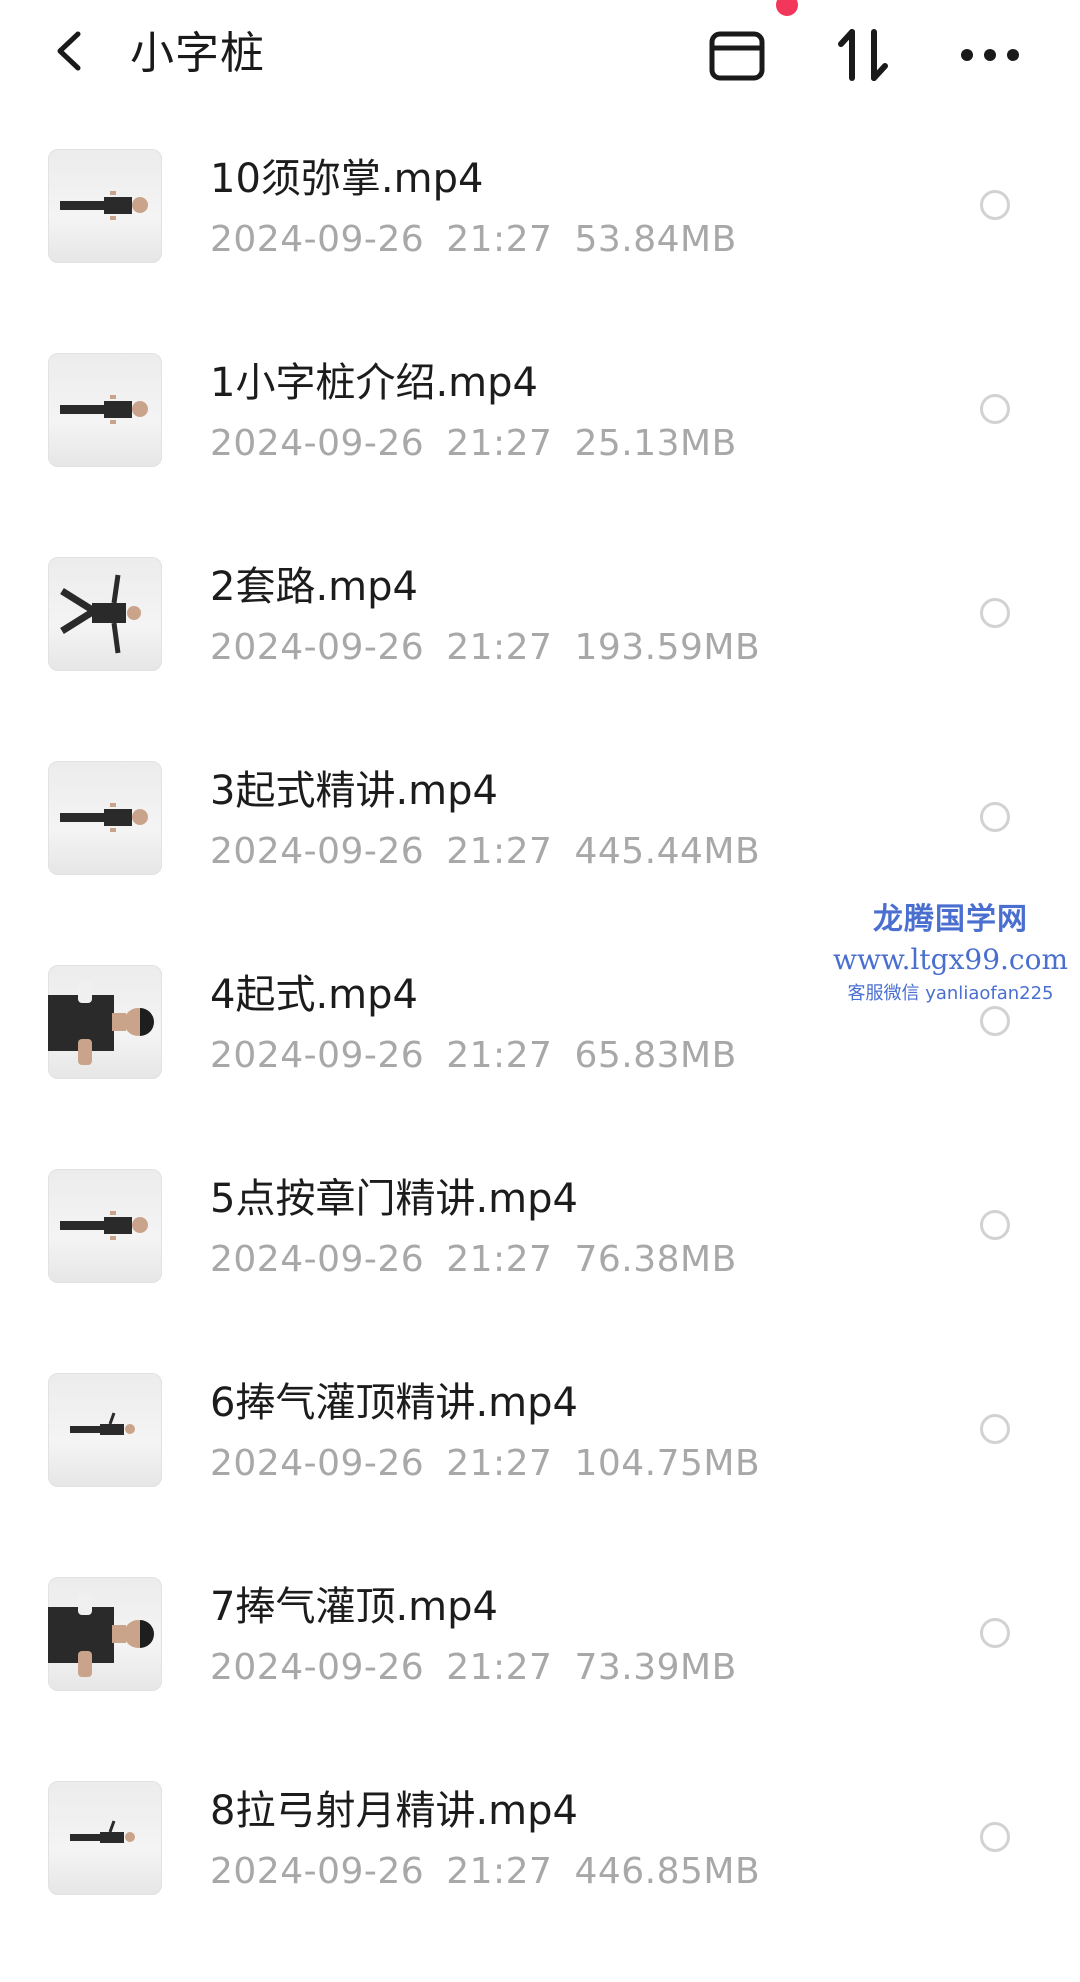 The image size is (1080, 1982). Describe the element at coordinates (655, 443) in the screenshot. I see `file-size: 25.13MB` at that location.